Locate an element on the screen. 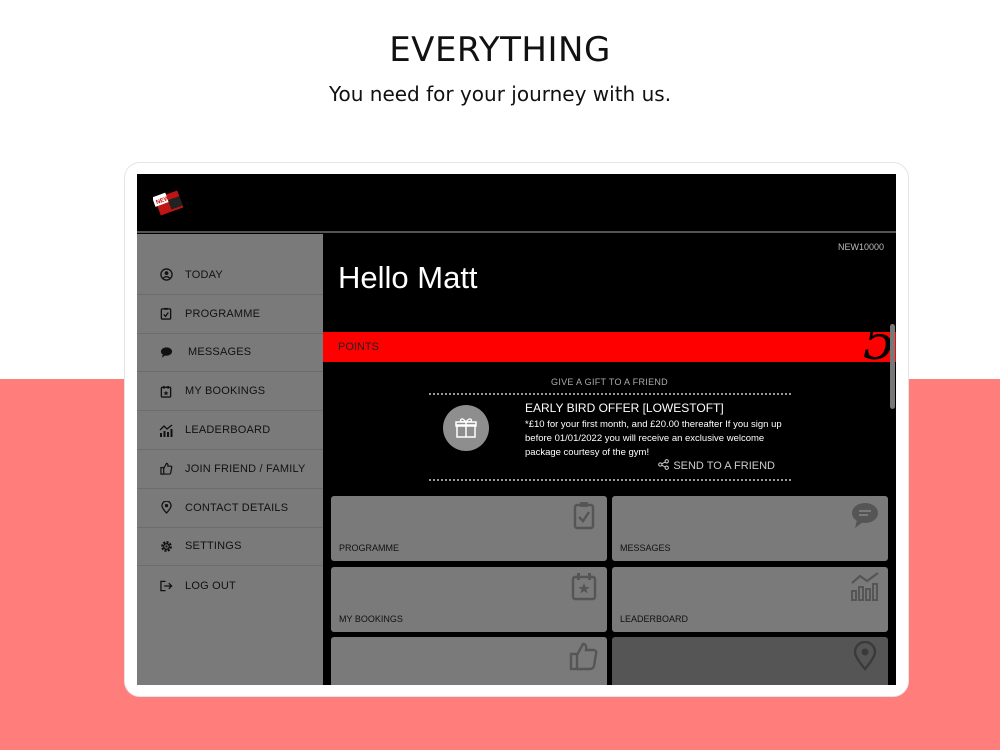 This screenshot has width=1000, height=750. sidebar-item-label: LEADERBOARD is located at coordinates (228, 430).